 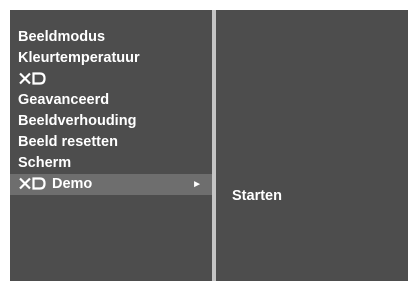 What do you see at coordinates (62, 37) in the screenshot?
I see `menu-item-label: Beeldmodus` at bounding box center [62, 37].